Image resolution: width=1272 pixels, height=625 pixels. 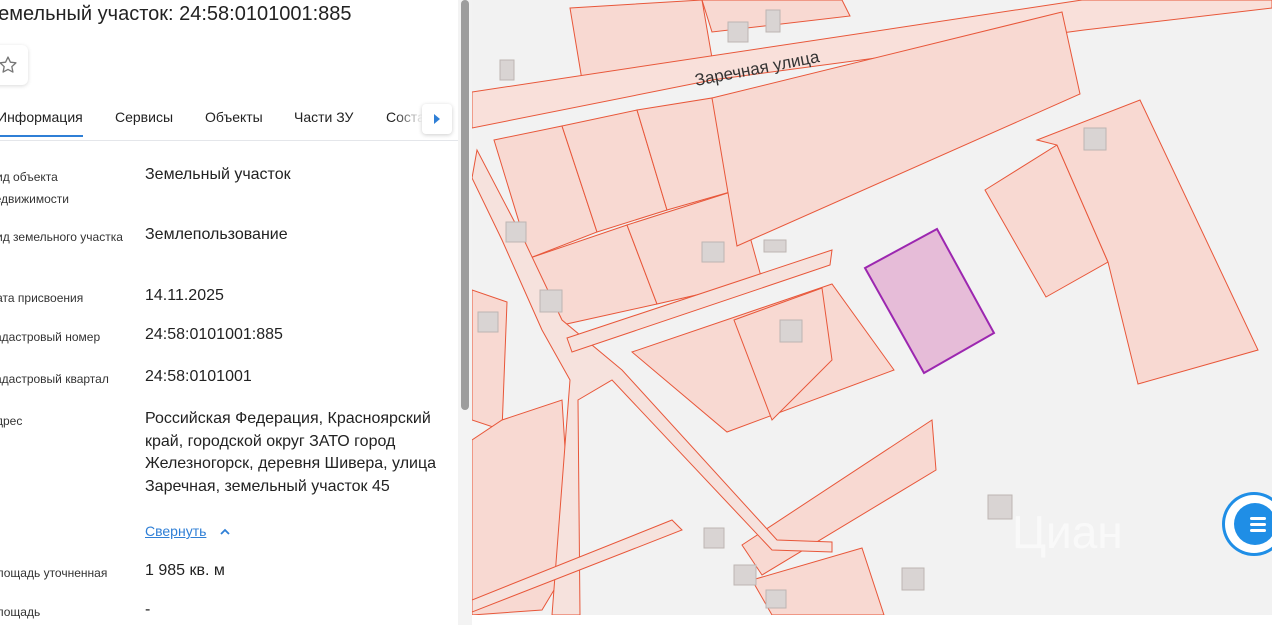 I want to click on collapse-label: Свернуть, so click(x=176, y=531).